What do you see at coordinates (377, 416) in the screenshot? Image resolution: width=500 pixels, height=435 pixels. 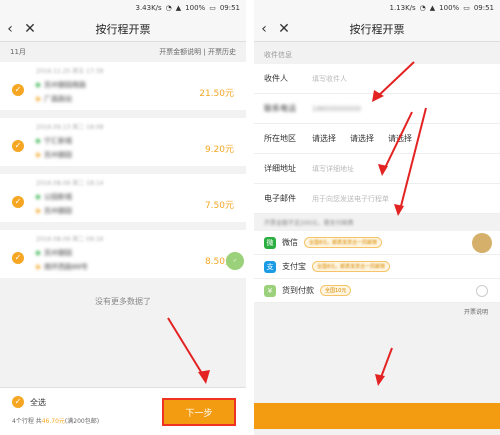 I see `submit-button` at bounding box center [377, 416].